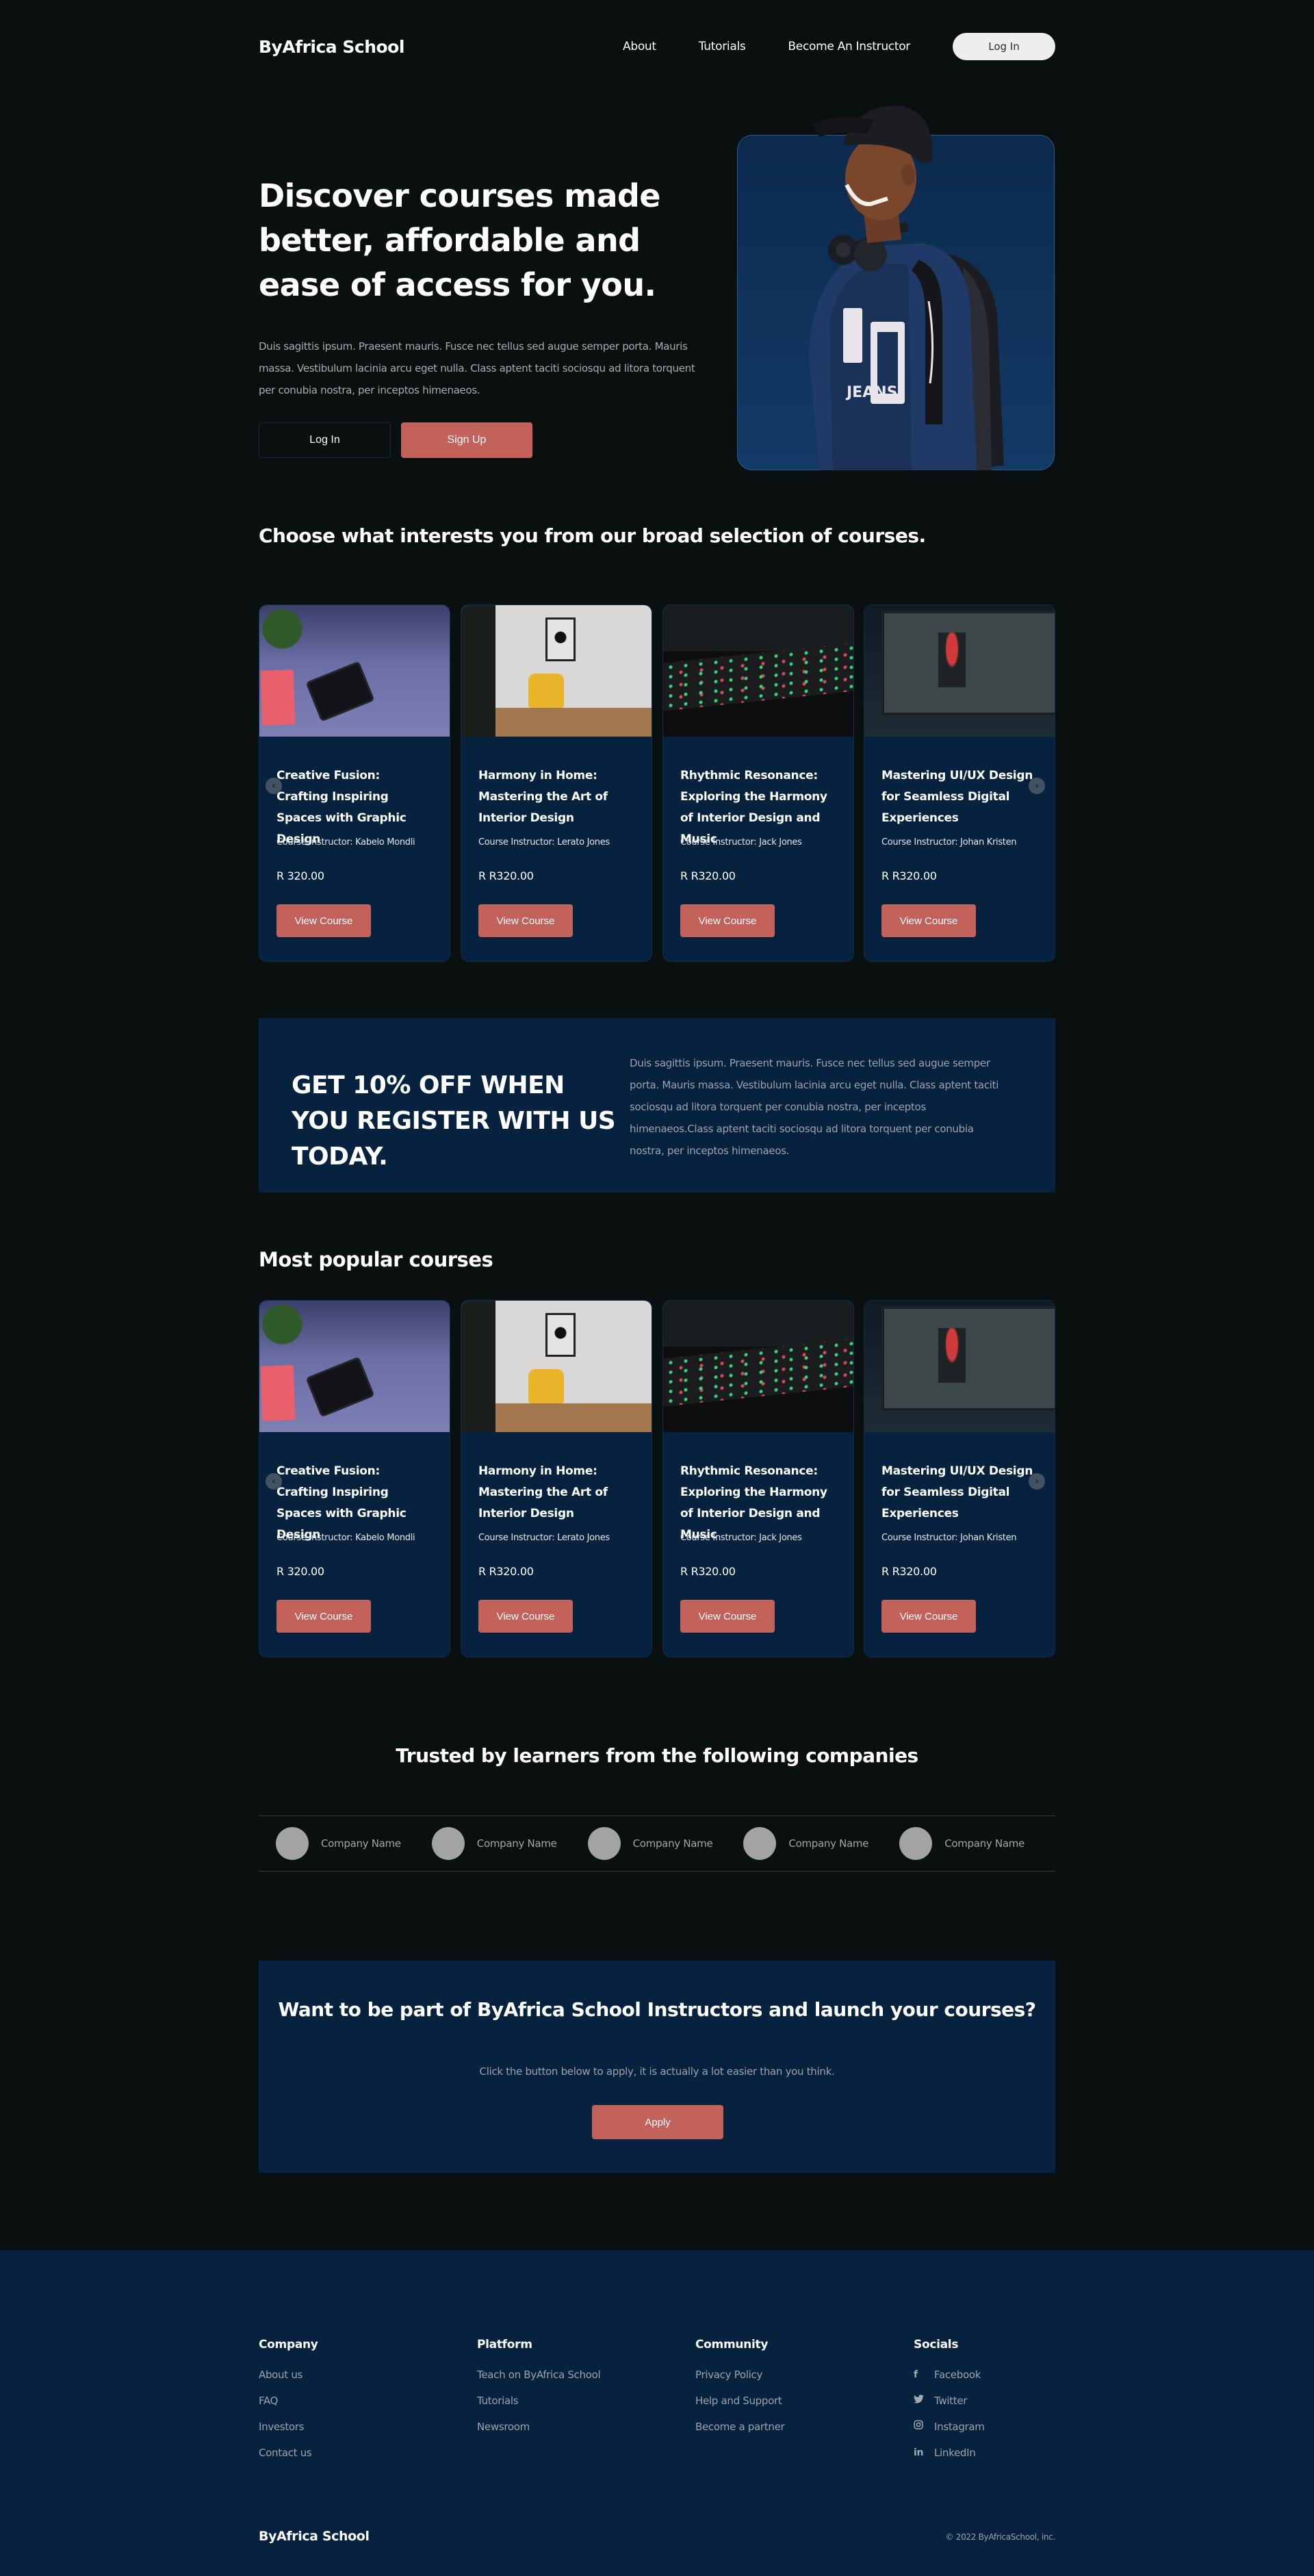 Image resolution: width=1314 pixels, height=2576 pixels. What do you see at coordinates (951, 2401) in the screenshot?
I see `social-label: Twitter` at bounding box center [951, 2401].